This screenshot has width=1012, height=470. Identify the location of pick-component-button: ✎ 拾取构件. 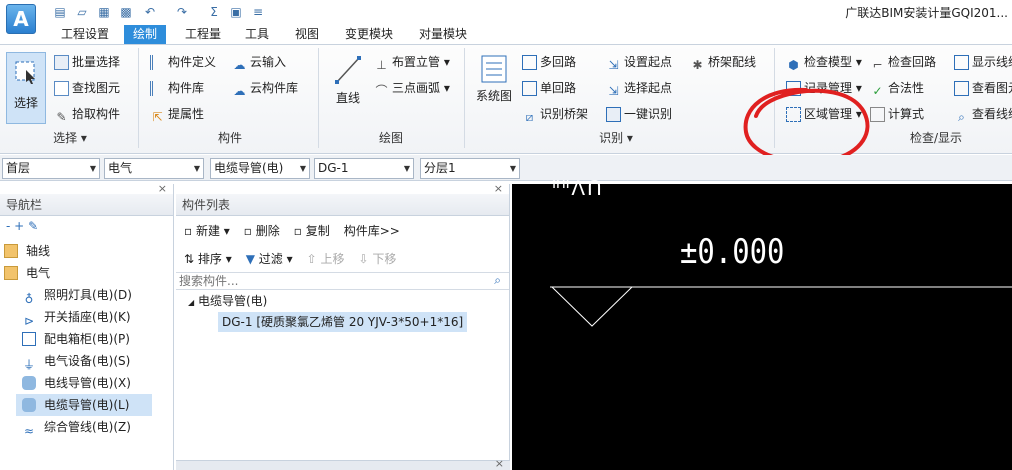
(87, 114).